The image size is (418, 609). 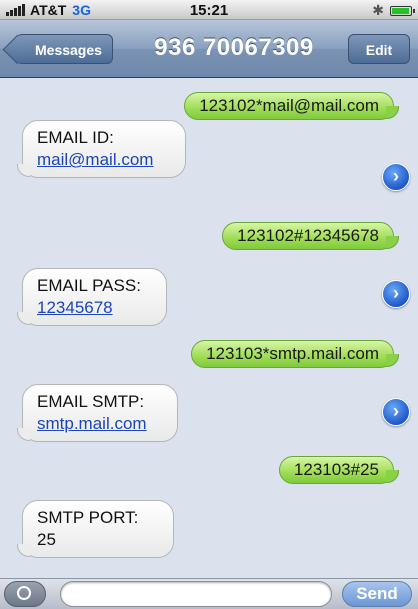 I want to click on sent-message: 123102*mail@mail.com, so click(x=291, y=106).